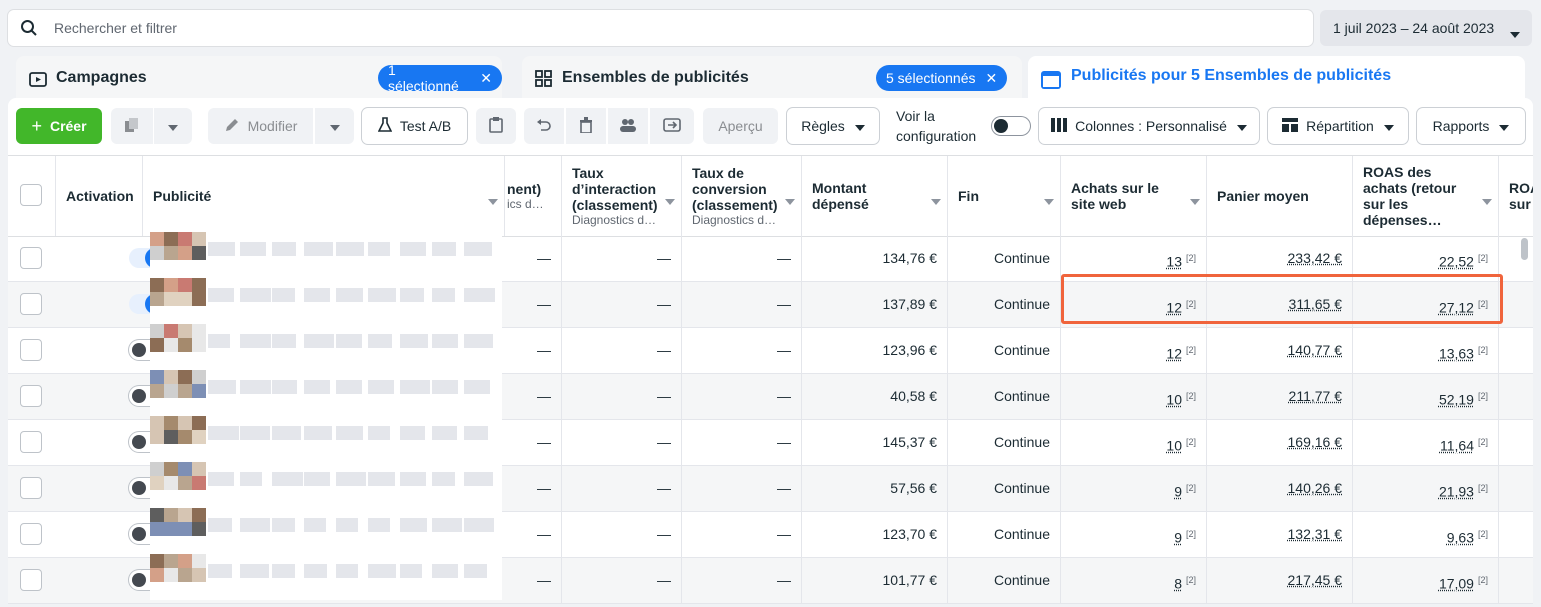 Image resolution: width=1541 pixels, height=607 pixels. Describe the element at coordinates (1516, 196) in the screenshot. I see `header-roas-2: ROA sur` at that location.